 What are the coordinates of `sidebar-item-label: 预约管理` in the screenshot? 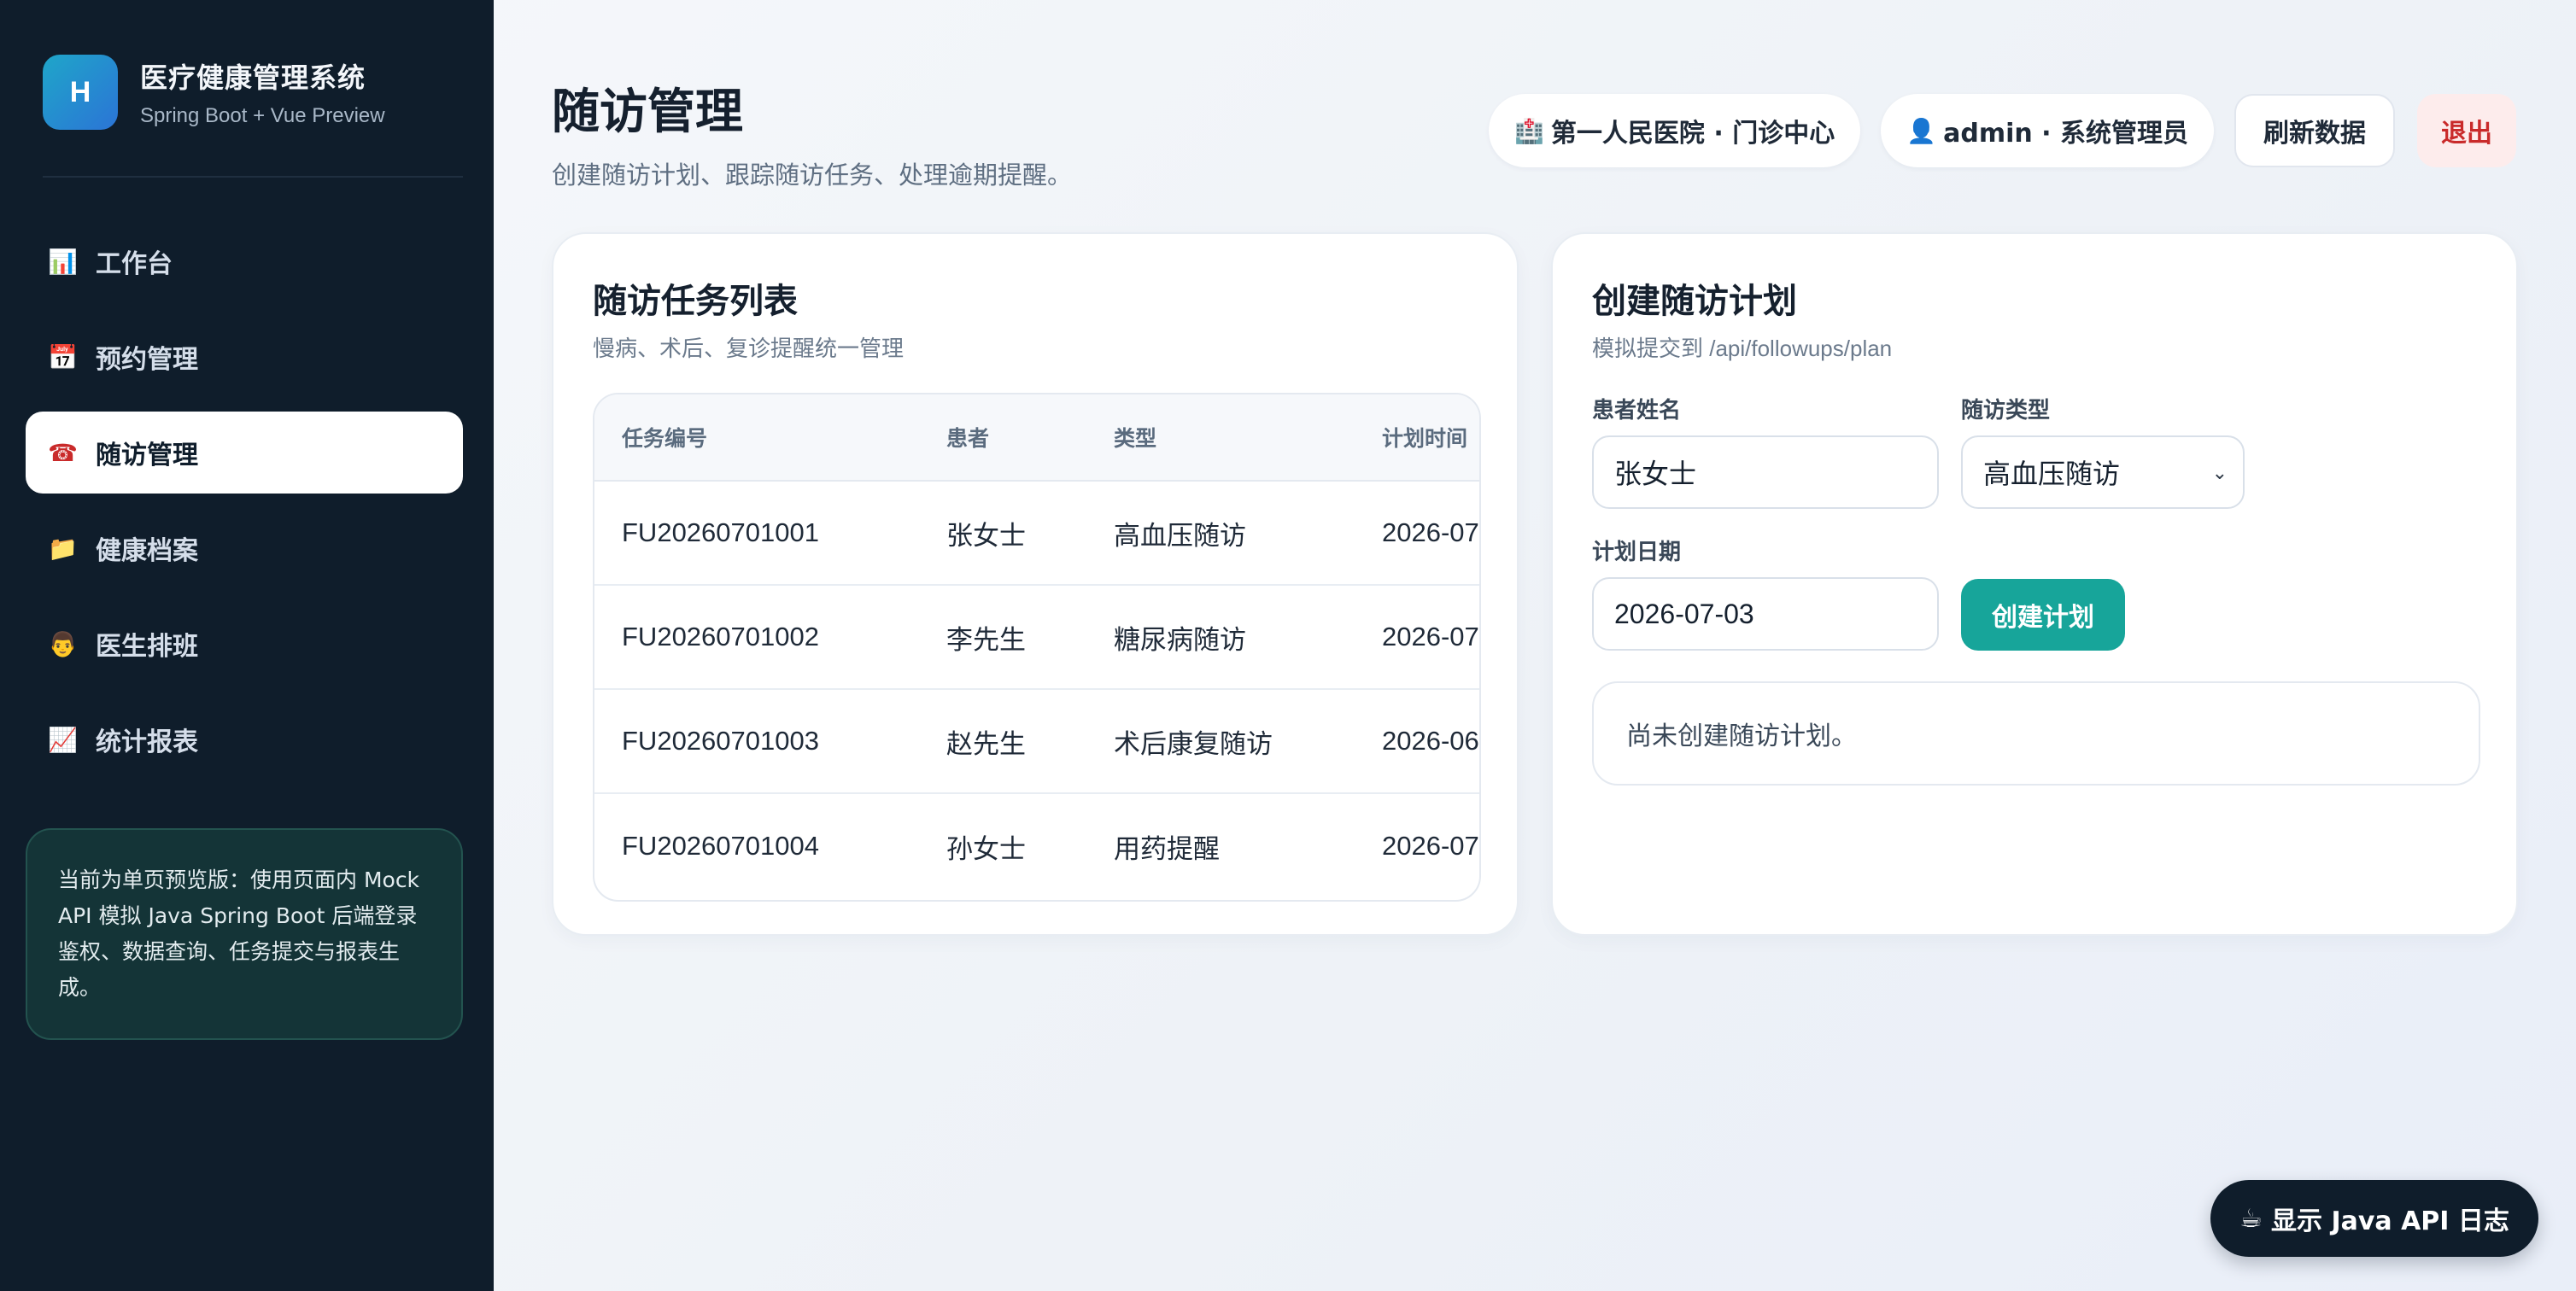 It's located at (147, 360).